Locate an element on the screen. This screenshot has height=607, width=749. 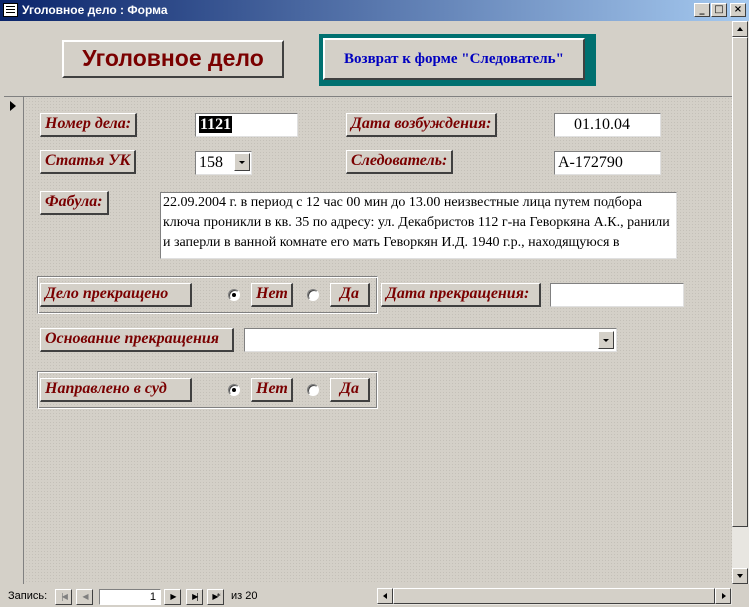
investigator-field: А-172790 is located at coordinates (607, 163).